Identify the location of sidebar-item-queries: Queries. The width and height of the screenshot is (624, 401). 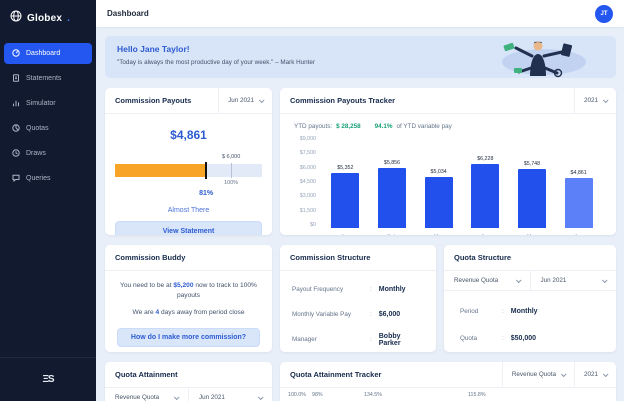
(48, 178).